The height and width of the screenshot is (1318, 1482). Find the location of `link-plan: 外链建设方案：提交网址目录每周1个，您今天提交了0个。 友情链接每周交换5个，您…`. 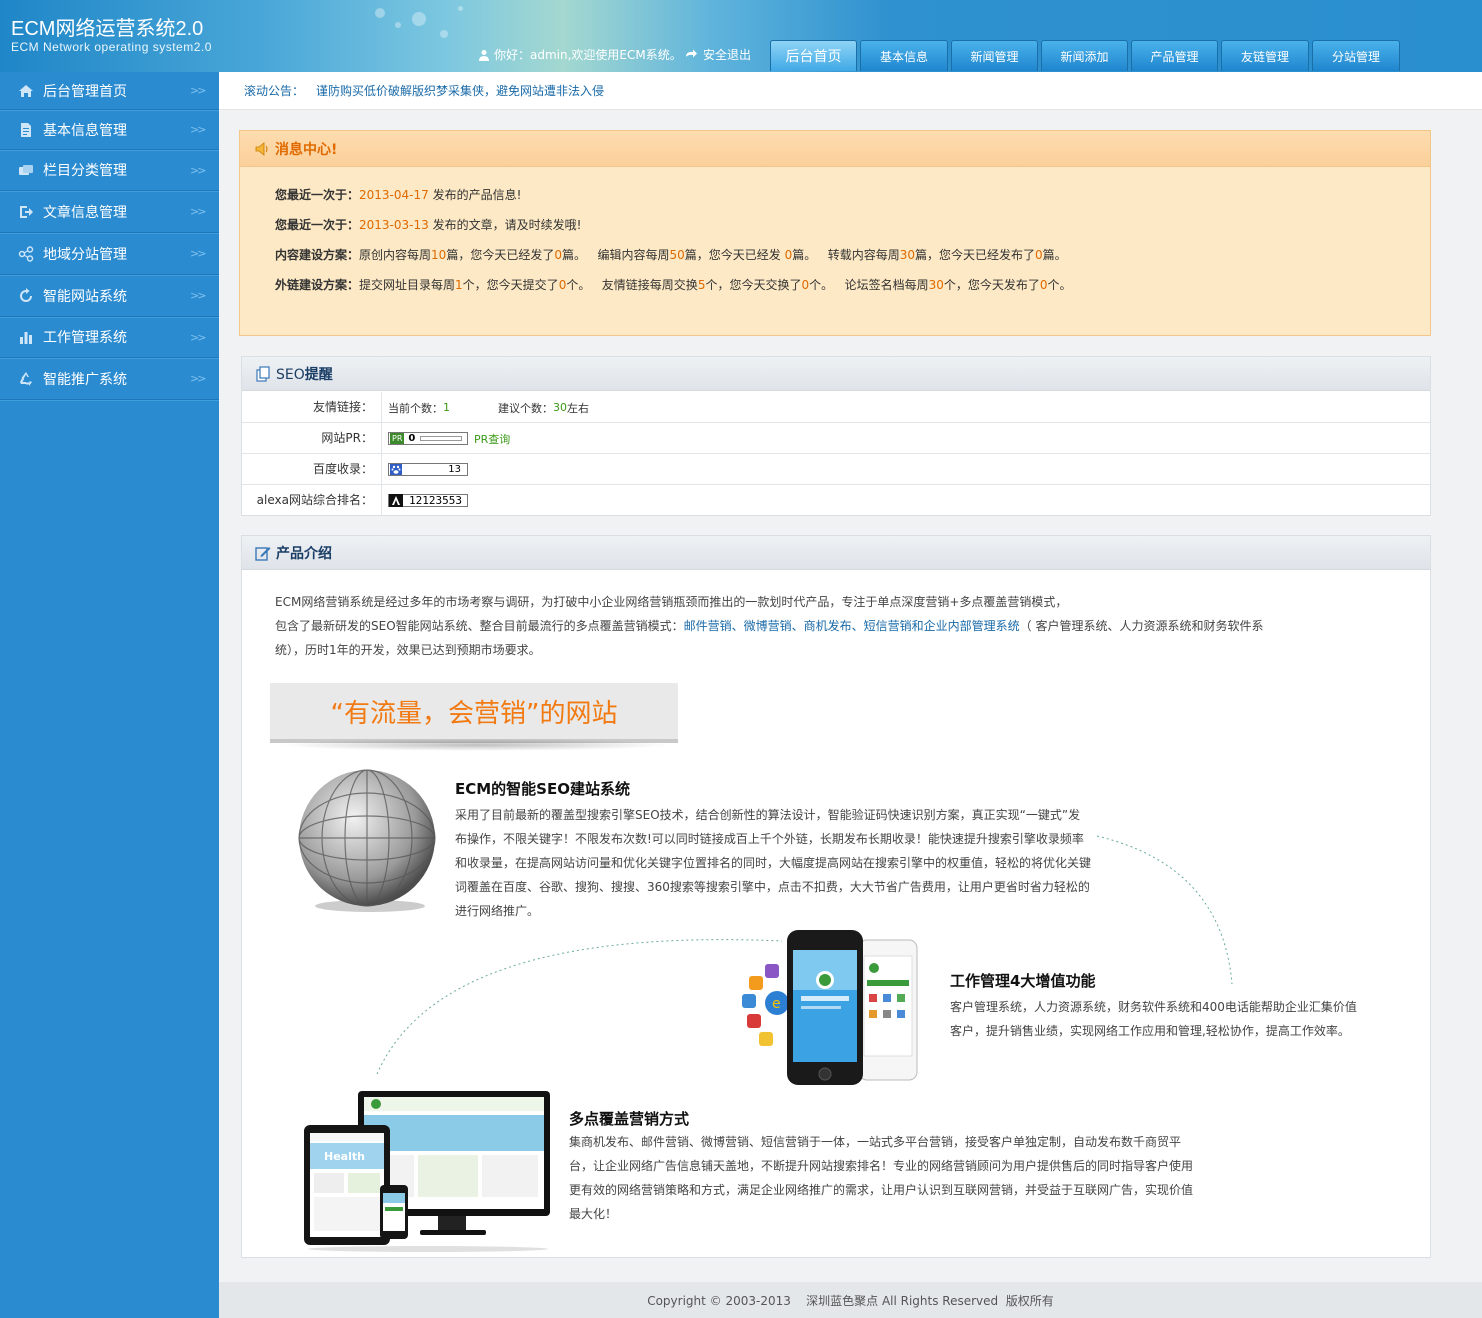

link-plan: 外链建设方案：提交网址目录每周1个，您今天提交了0个。 友情链接每周交换5个，您… is located at coordinates (673, 284).